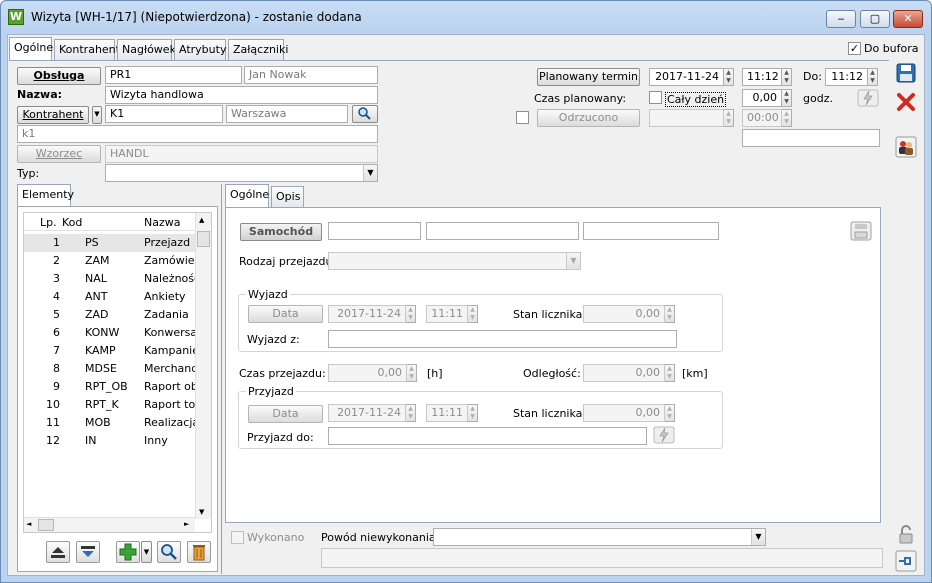 This screenshot has width=932, height=583. Describe the element at coordinates (655, 97) in the screenshot. I see `caly-dzien-checkbox` at that location.